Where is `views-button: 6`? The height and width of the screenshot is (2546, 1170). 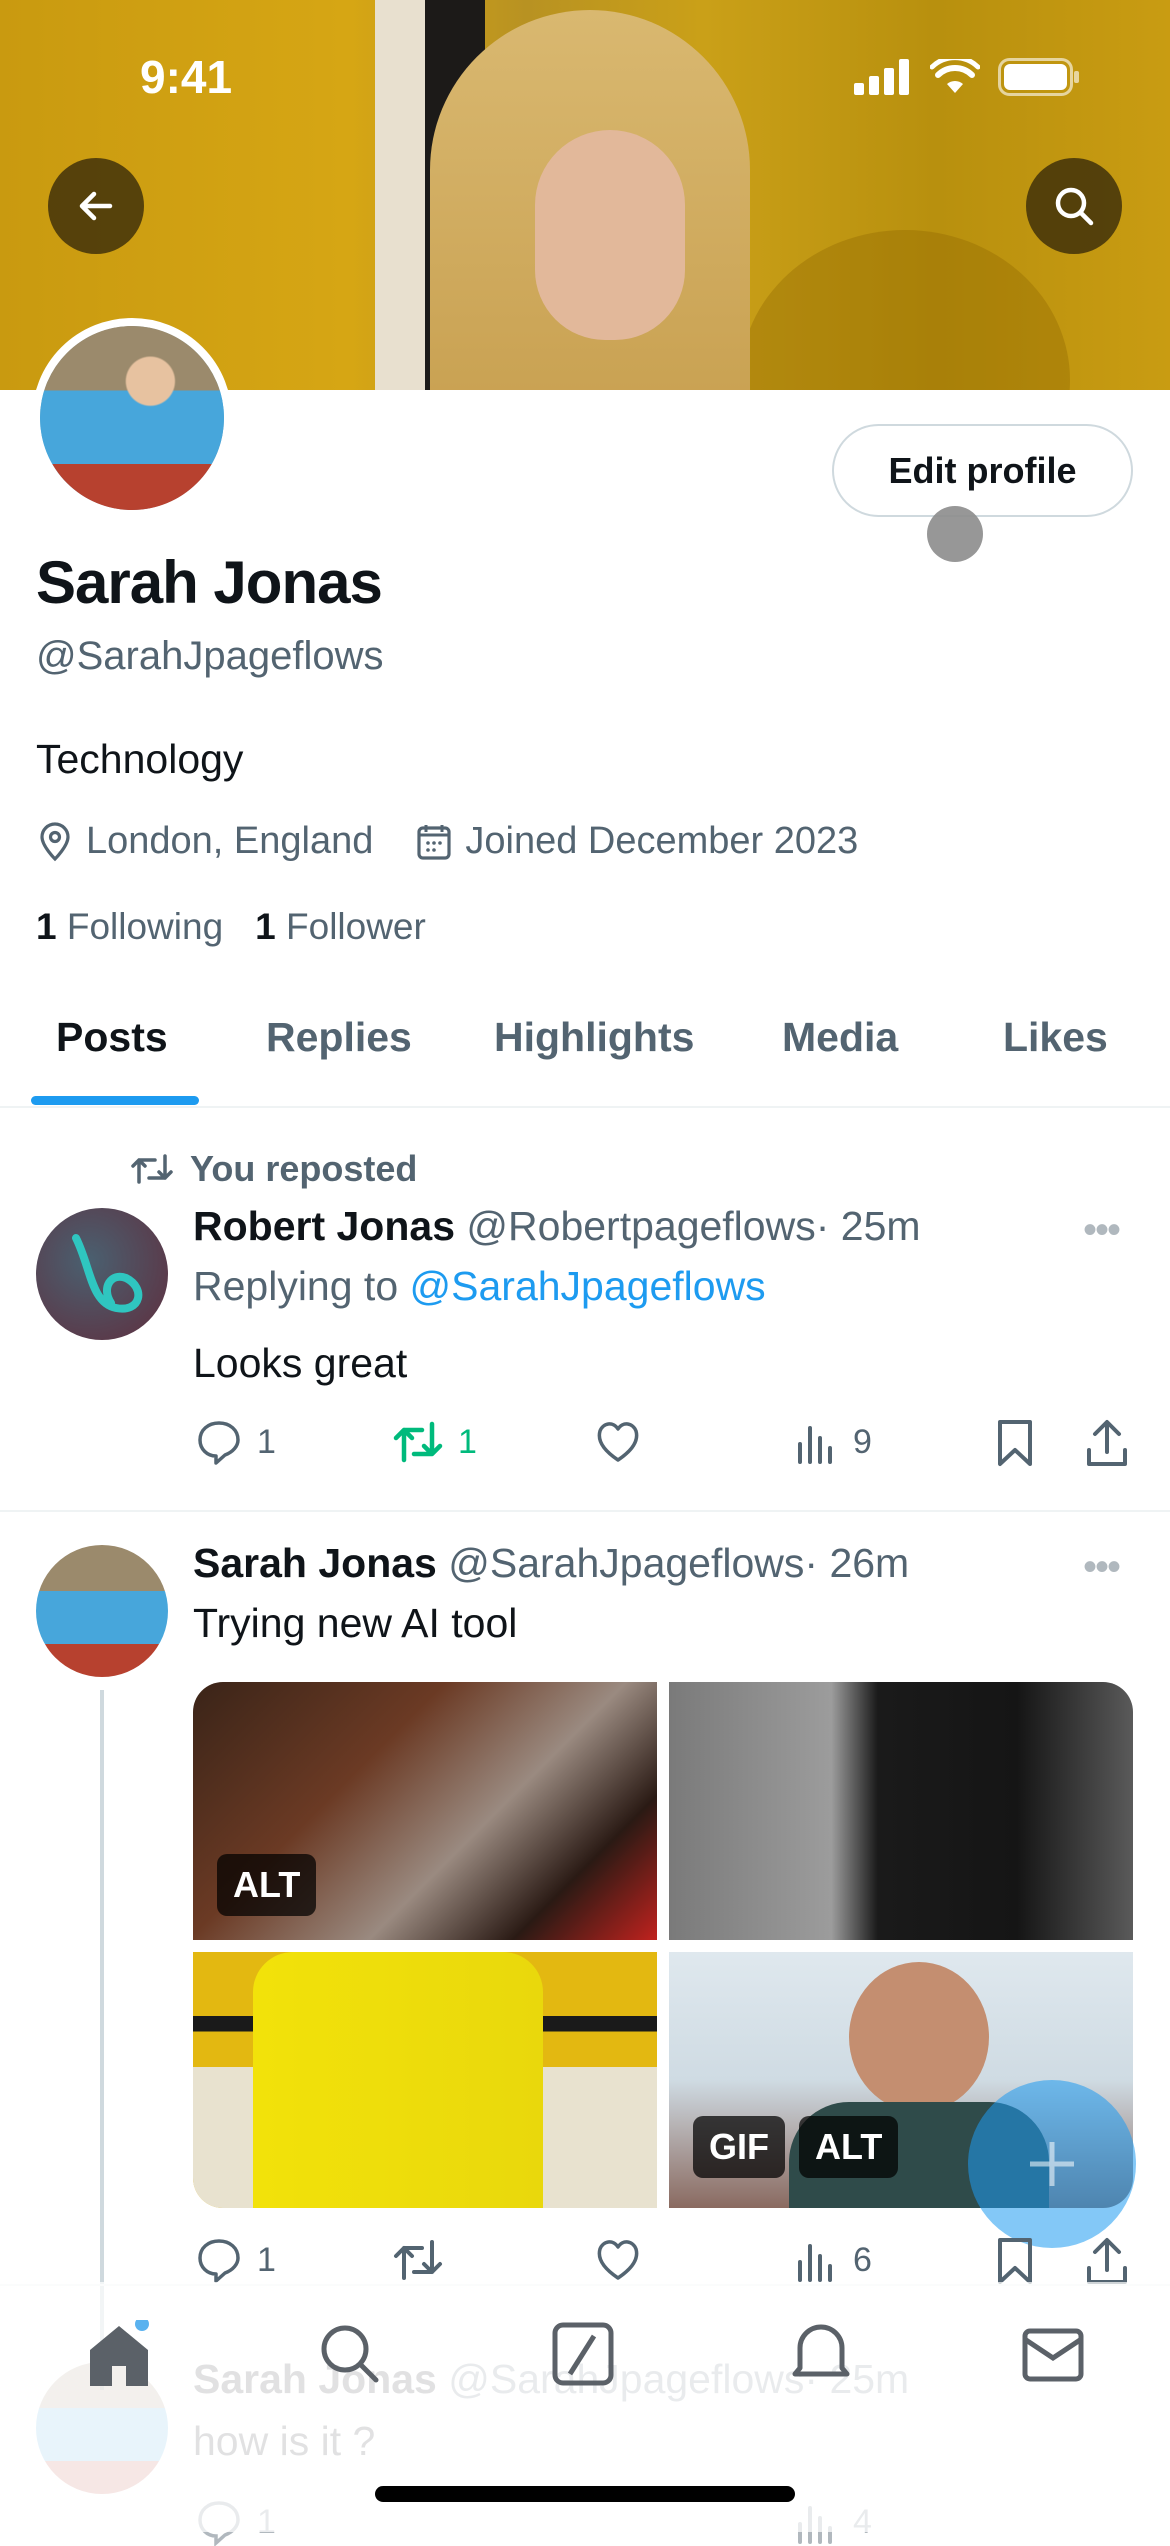 views-button: 6 is located at coordinates (833, 2260).